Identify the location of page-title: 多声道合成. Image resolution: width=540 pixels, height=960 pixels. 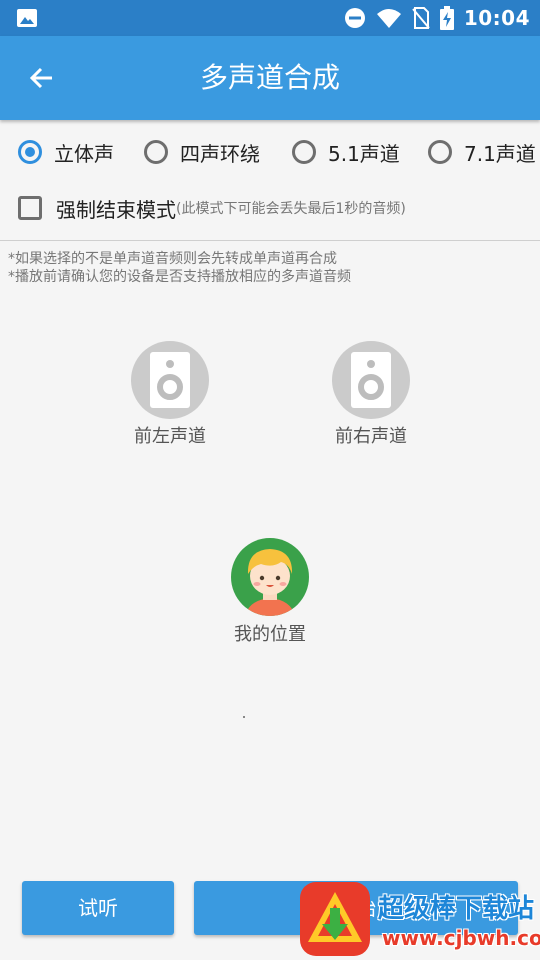
(269, 77).